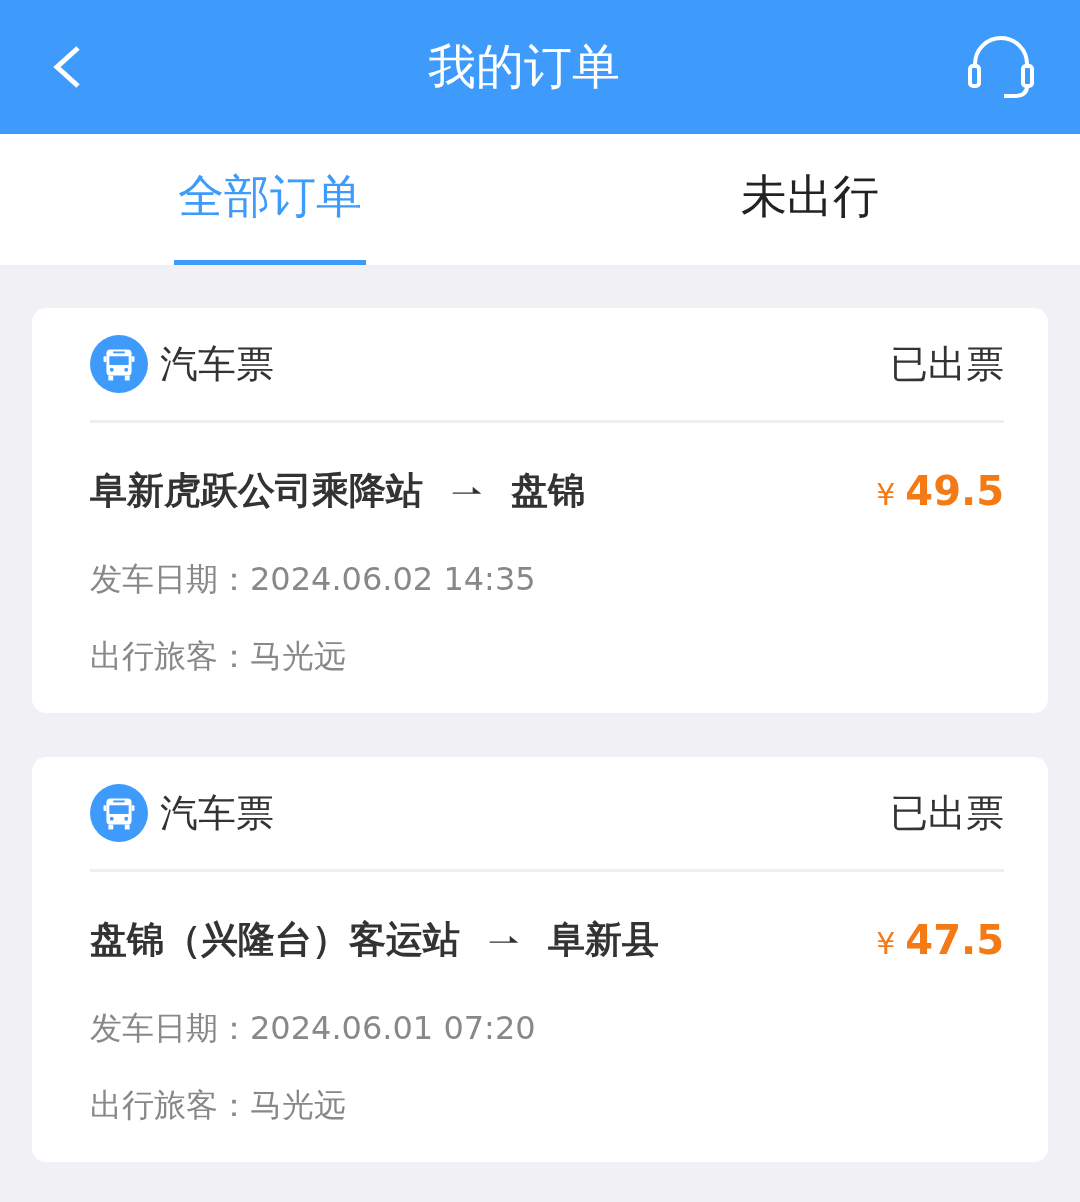 The image size is (1080, 1202). What do you see at coordinates (67, 67) in the screenshot?
I see `back-icon` at bounding box center [67, 67].